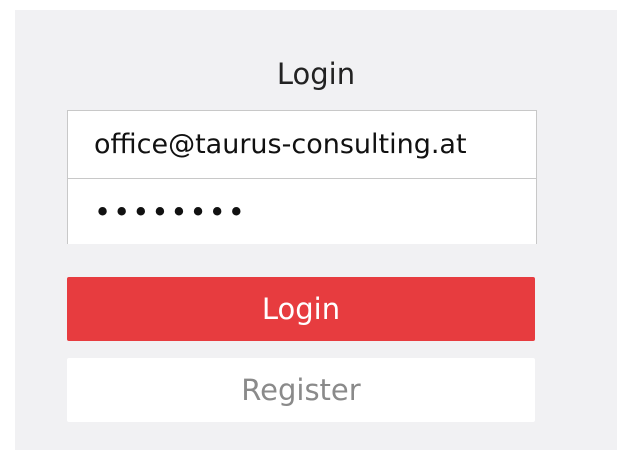 This screenshot has width=622, height=457. Describe the element at coordinates (316, 74) in the screenshot. I see `form-title: Login` at that location.